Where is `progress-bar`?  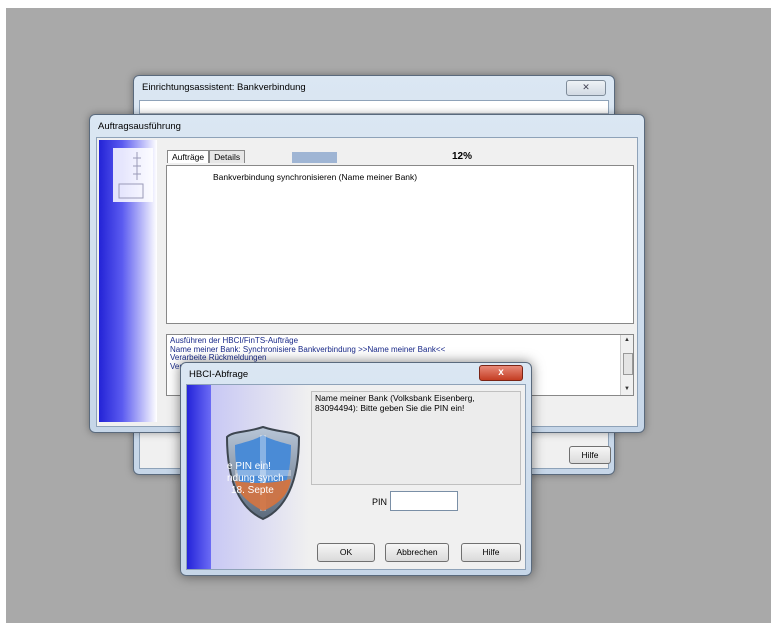 progress-bar is located at coordinates (314, 157).